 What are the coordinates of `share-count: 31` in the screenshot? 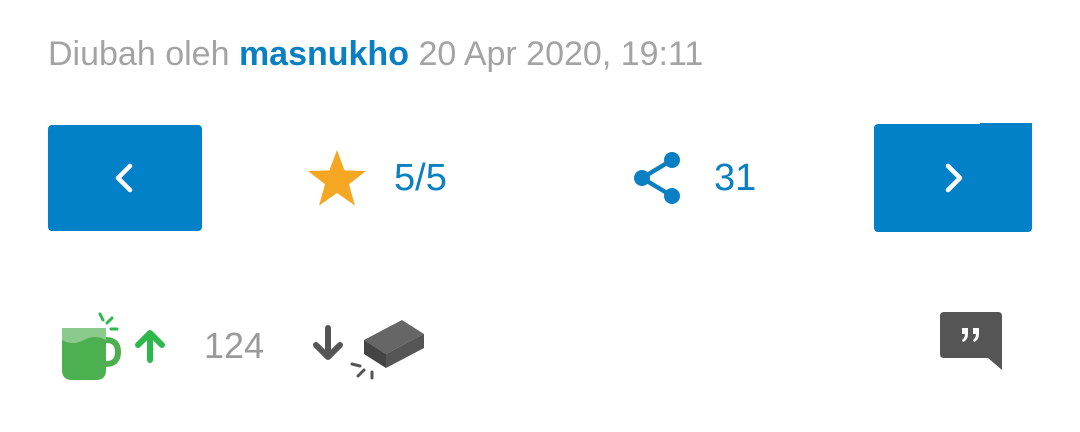 It's located at (735, 177).